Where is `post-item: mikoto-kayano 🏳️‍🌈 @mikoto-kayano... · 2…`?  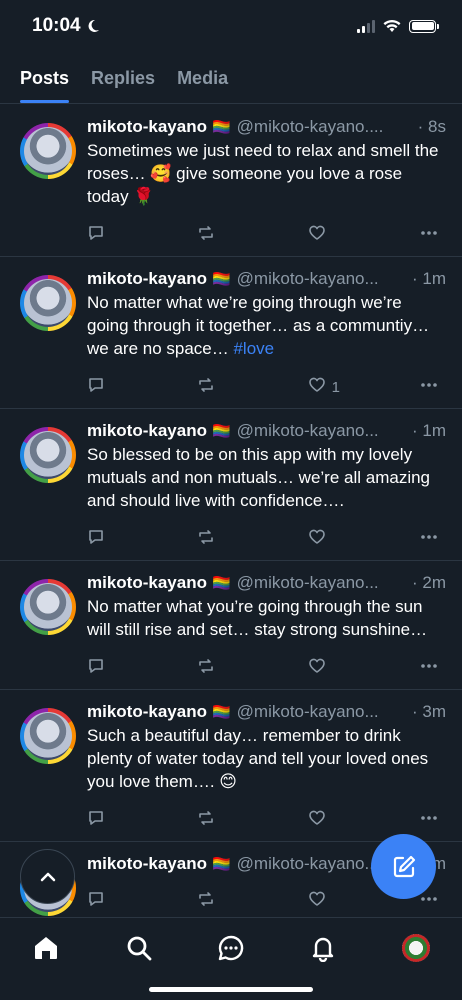 post-item: mikoto-kayano 🏳️‍🌈 @mikoto-kayano... · 2… is located at coordinates (231, 625).